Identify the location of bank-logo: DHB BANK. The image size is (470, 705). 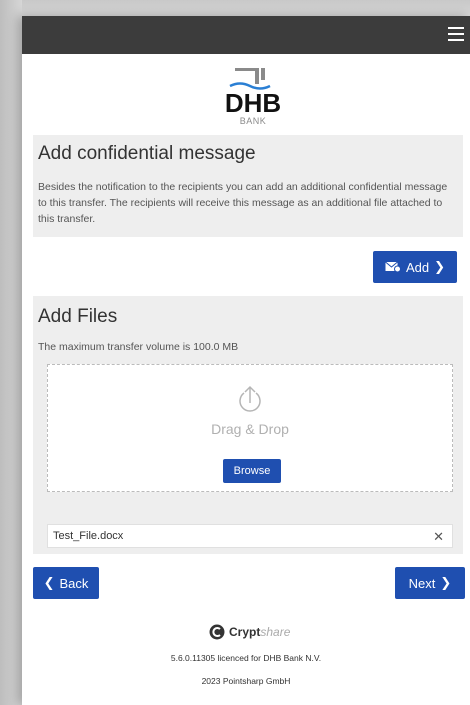
(253, 96).